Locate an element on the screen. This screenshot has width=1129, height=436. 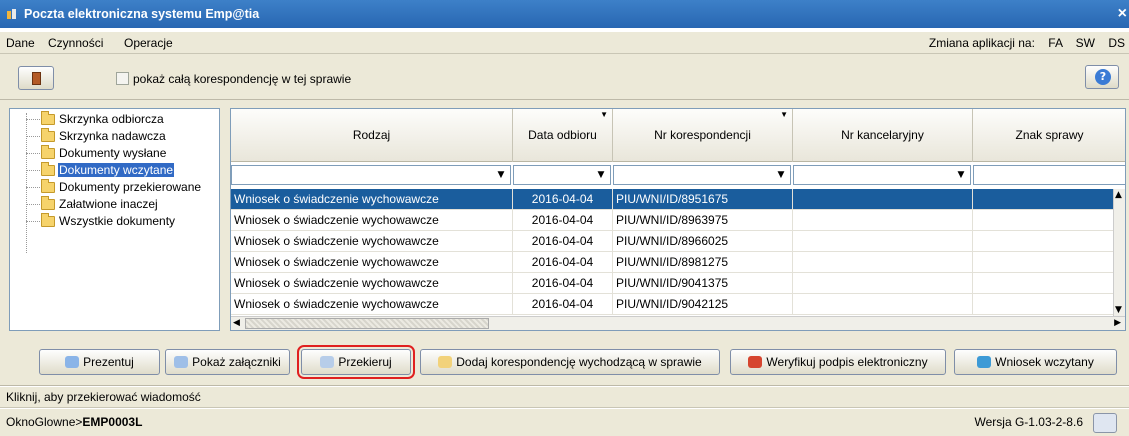
tree-item-label: Załatwione inaczej is located at coordinates (108, 204).